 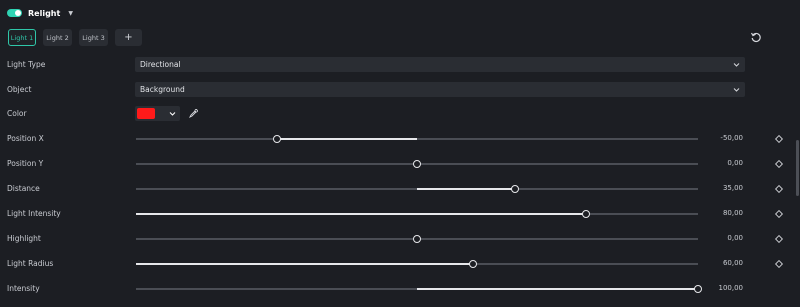 I want to click on light-intensity-value: 80,00, so click(x=733, y=213).